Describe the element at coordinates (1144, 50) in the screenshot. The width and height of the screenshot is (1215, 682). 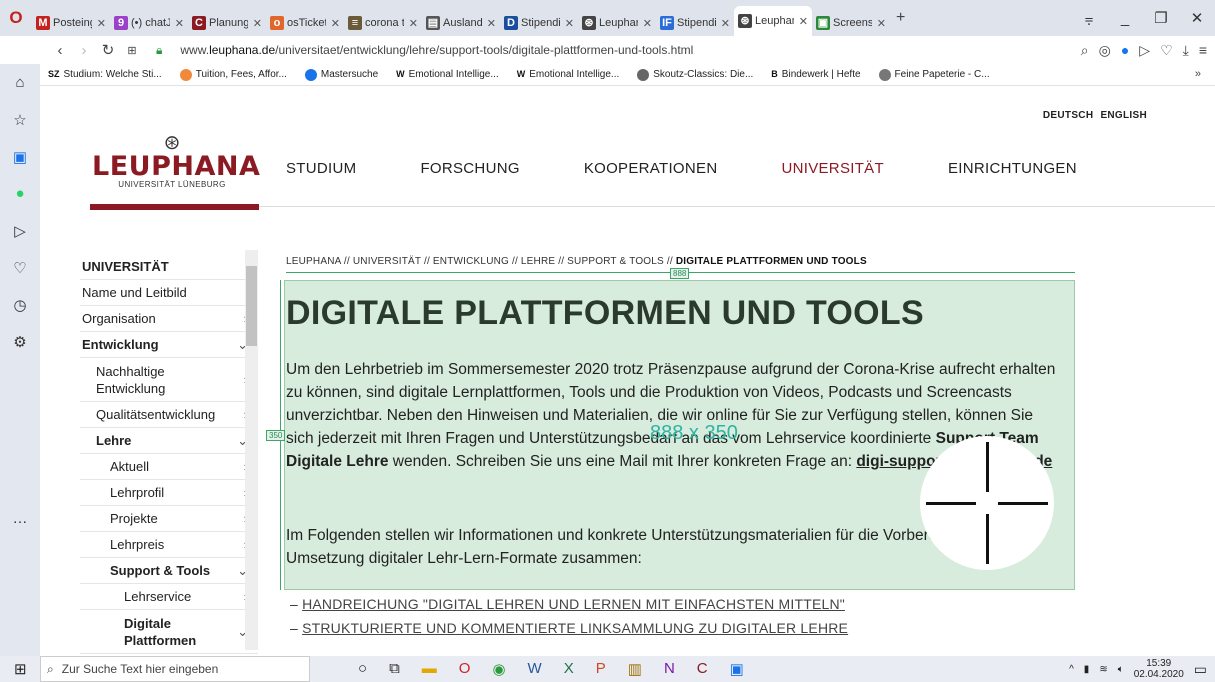
I see `flow-icon: ▷` at that location.